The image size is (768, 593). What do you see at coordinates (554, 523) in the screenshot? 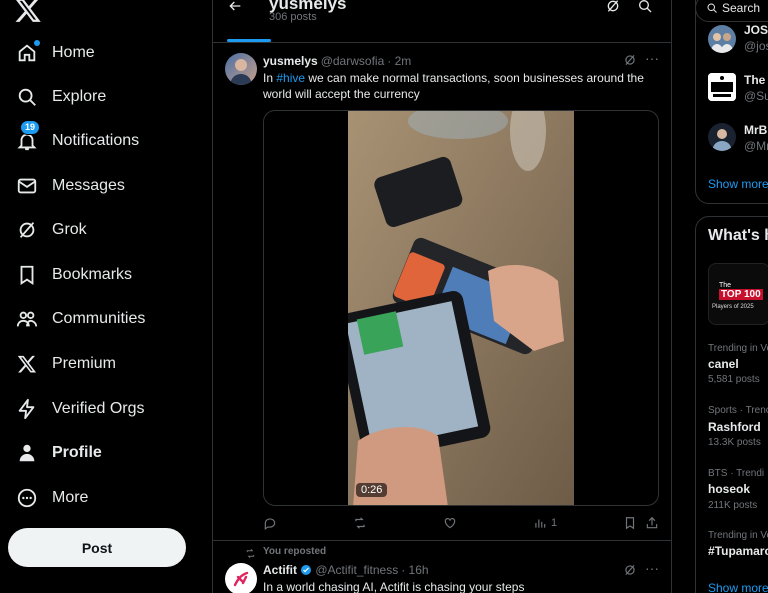
I see `views-count: 1` at bounding box center [554, 523].